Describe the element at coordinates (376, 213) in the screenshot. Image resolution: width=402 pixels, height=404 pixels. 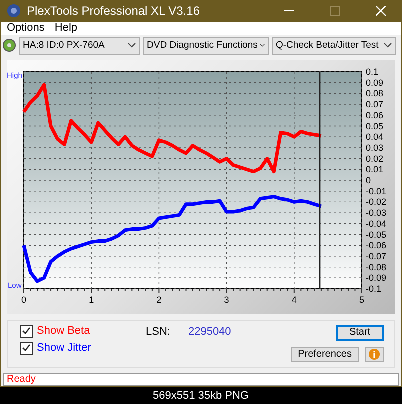
I see `y-tick-label: -0.03` at that location.